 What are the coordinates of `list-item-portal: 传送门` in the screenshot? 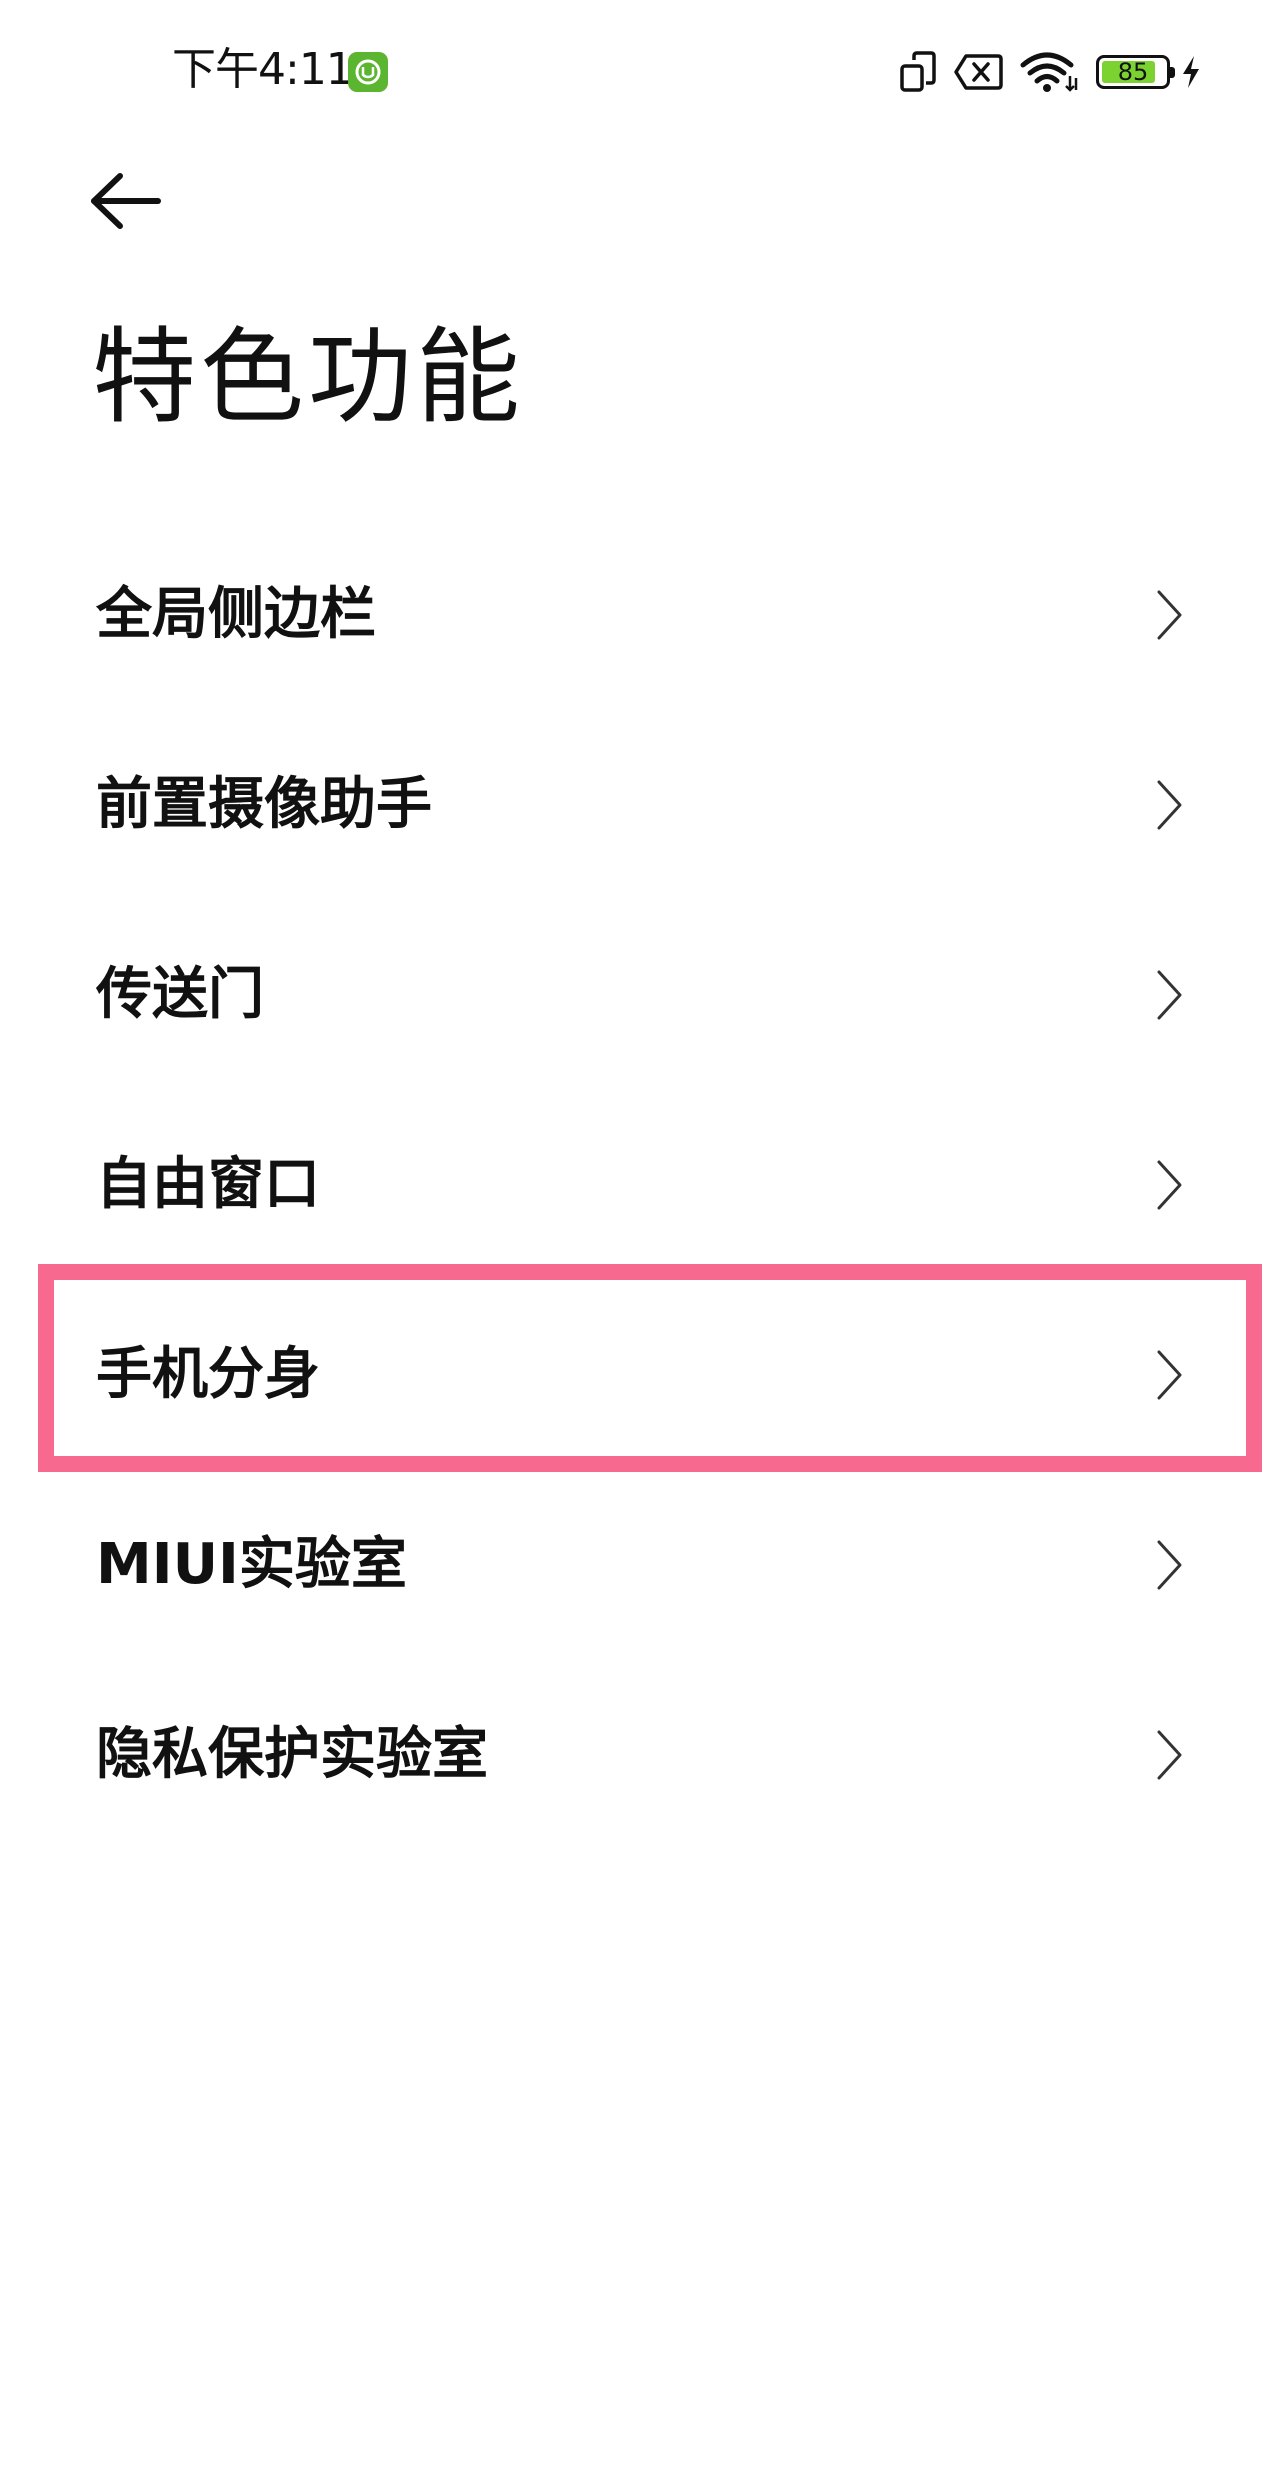 It's located at (640, 995).